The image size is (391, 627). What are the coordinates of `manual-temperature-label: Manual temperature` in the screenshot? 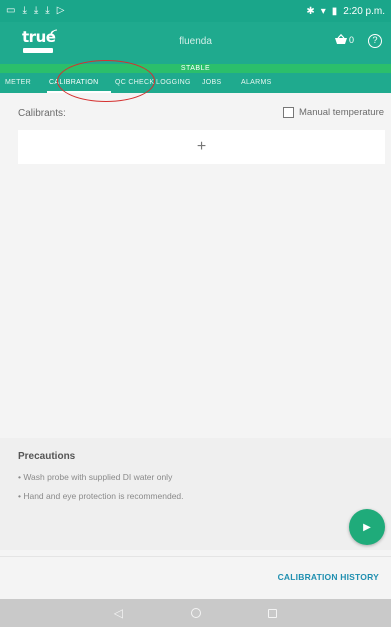 It's located at (342, 112).